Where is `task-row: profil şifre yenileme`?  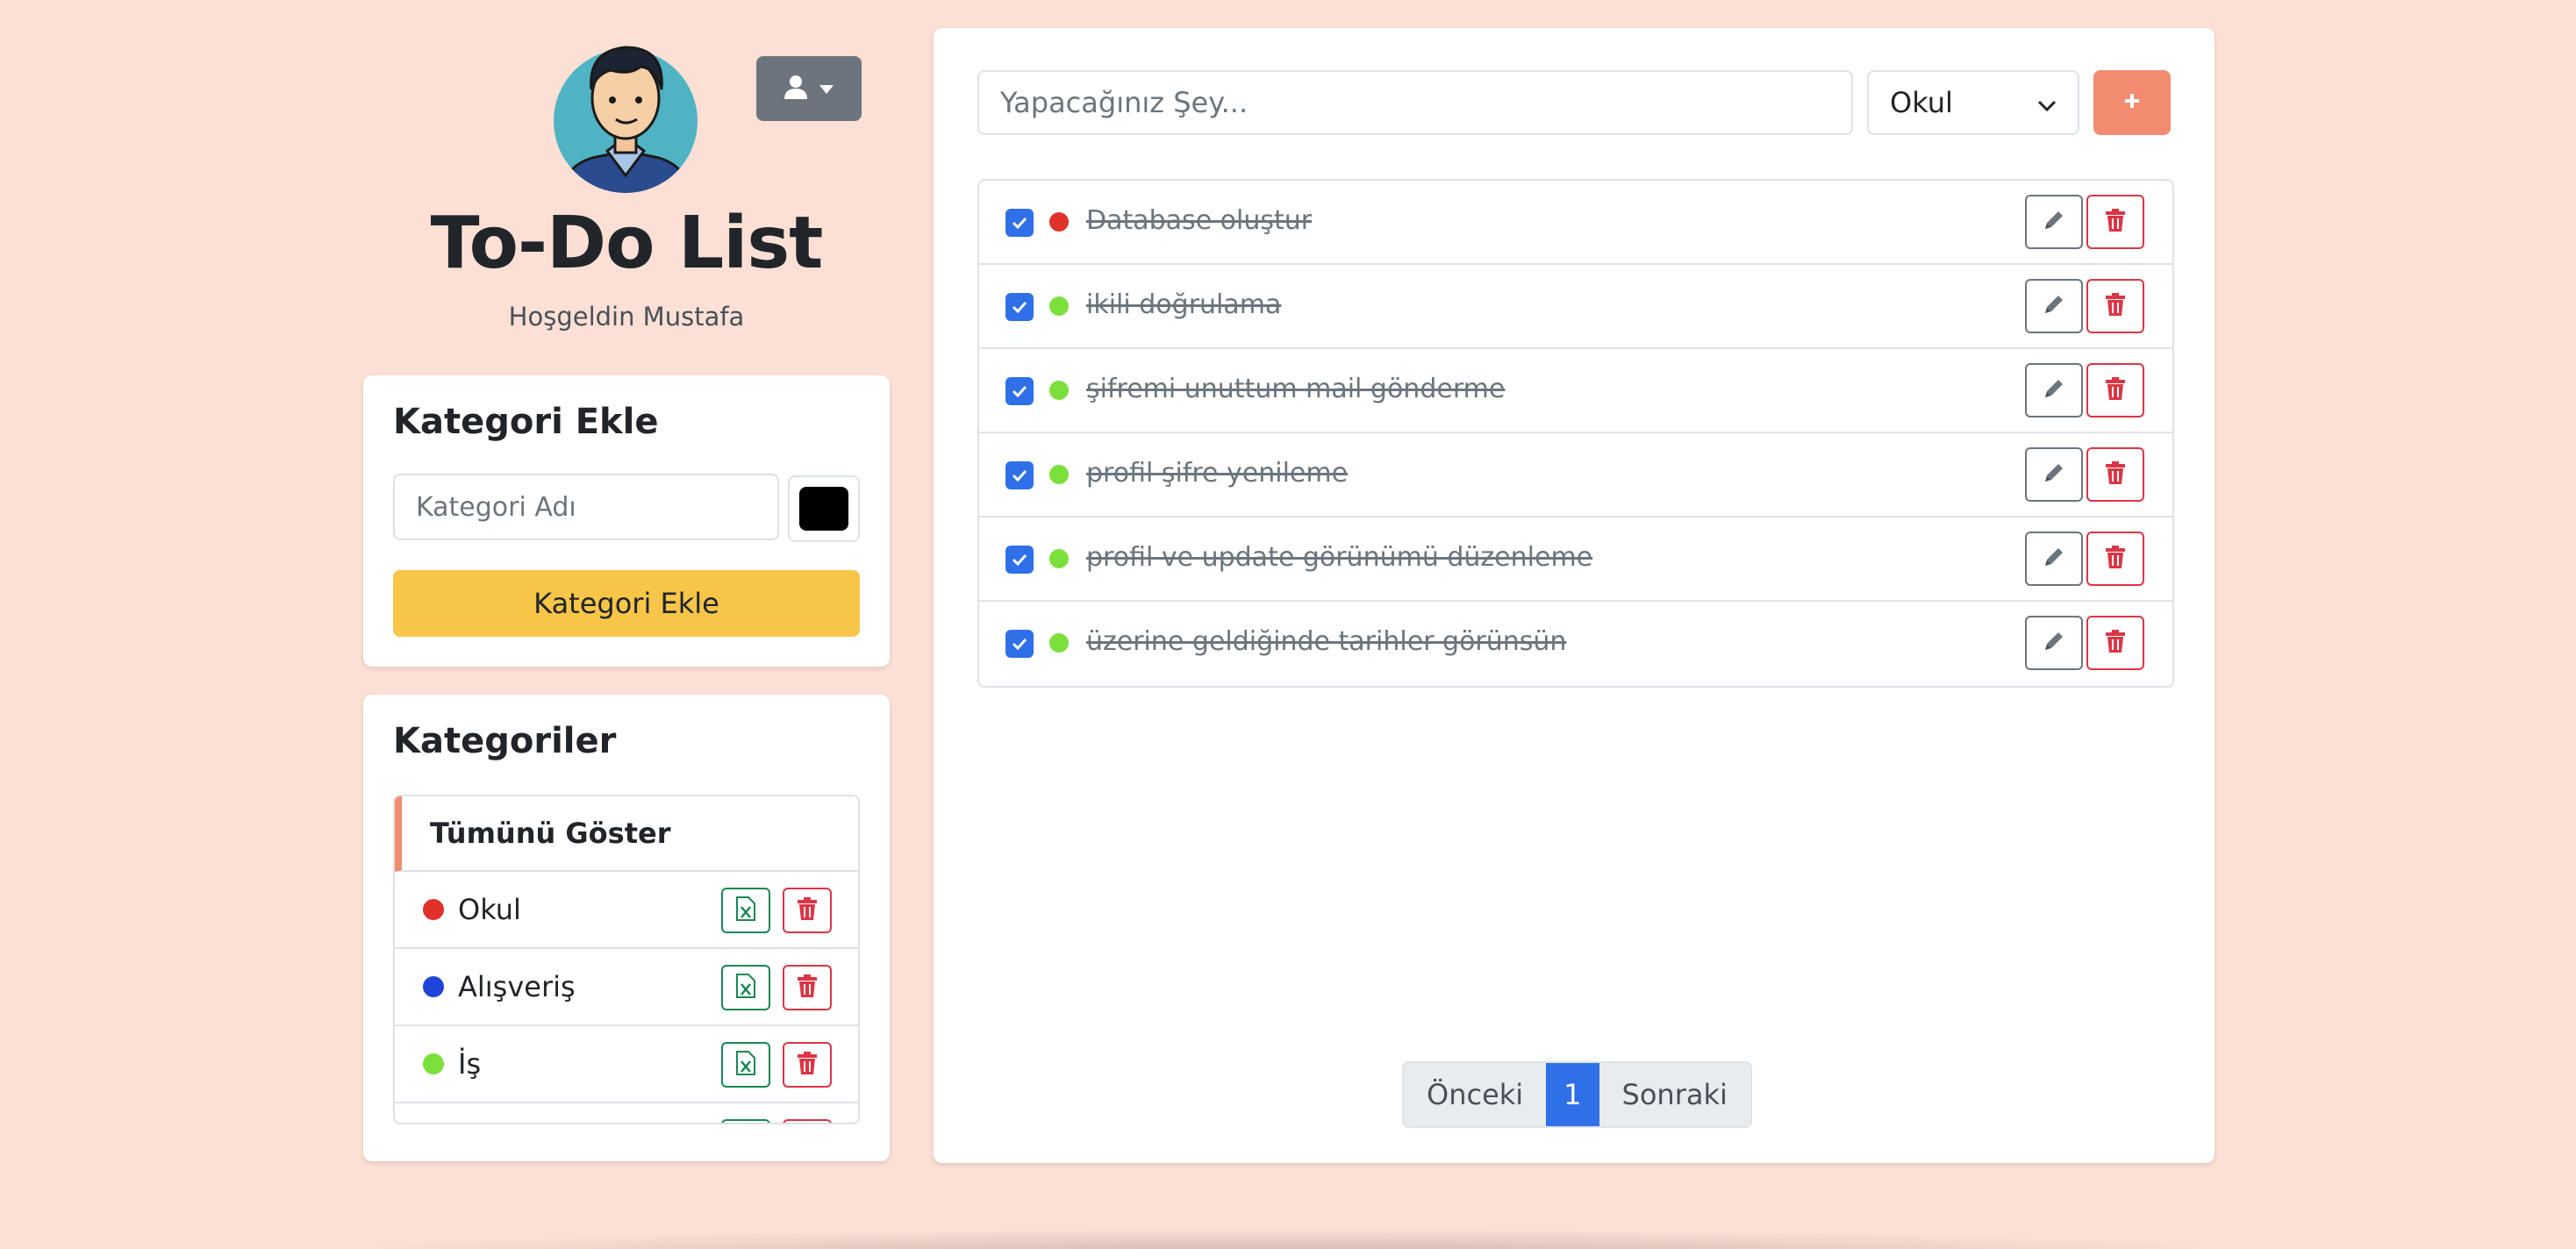 task-row: profil şifre yenileme is located at coordinates (1575, 475).